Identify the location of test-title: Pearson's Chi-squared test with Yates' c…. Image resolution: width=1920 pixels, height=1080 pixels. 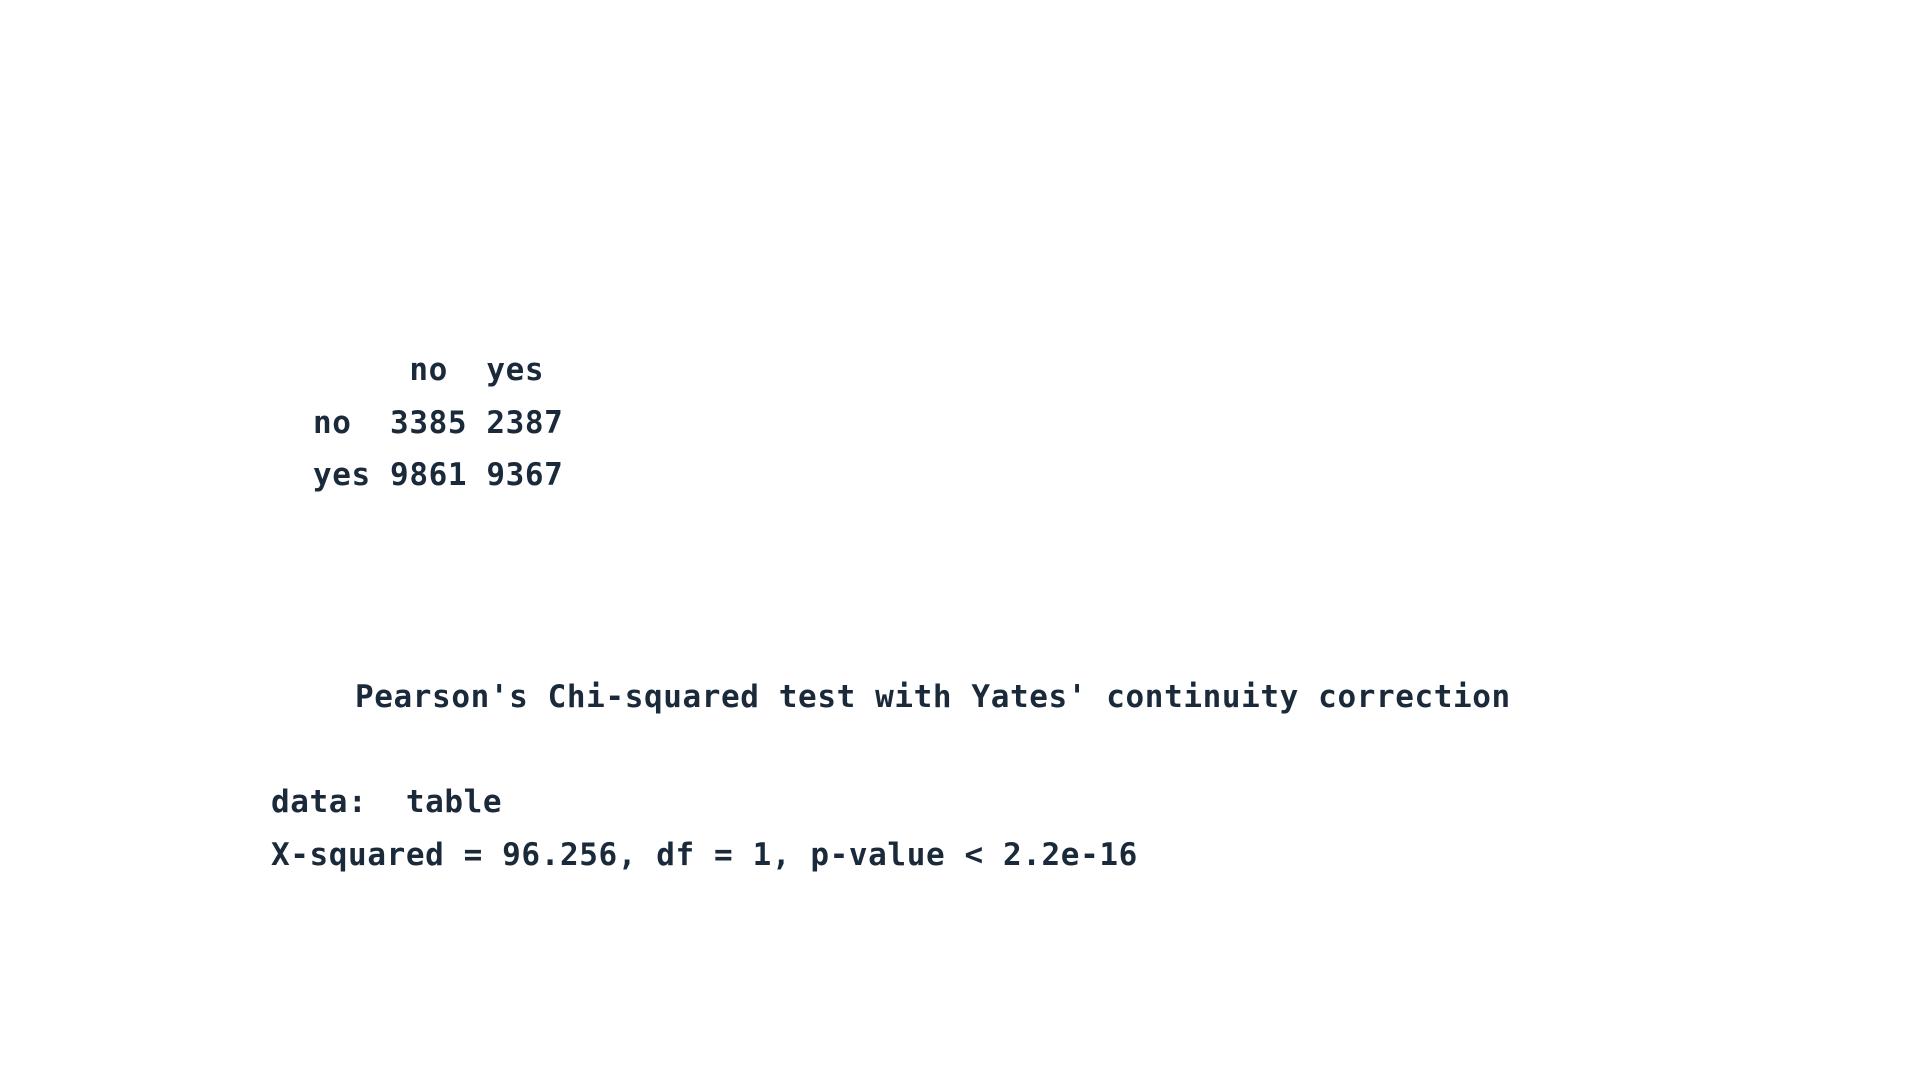
(933, 697).